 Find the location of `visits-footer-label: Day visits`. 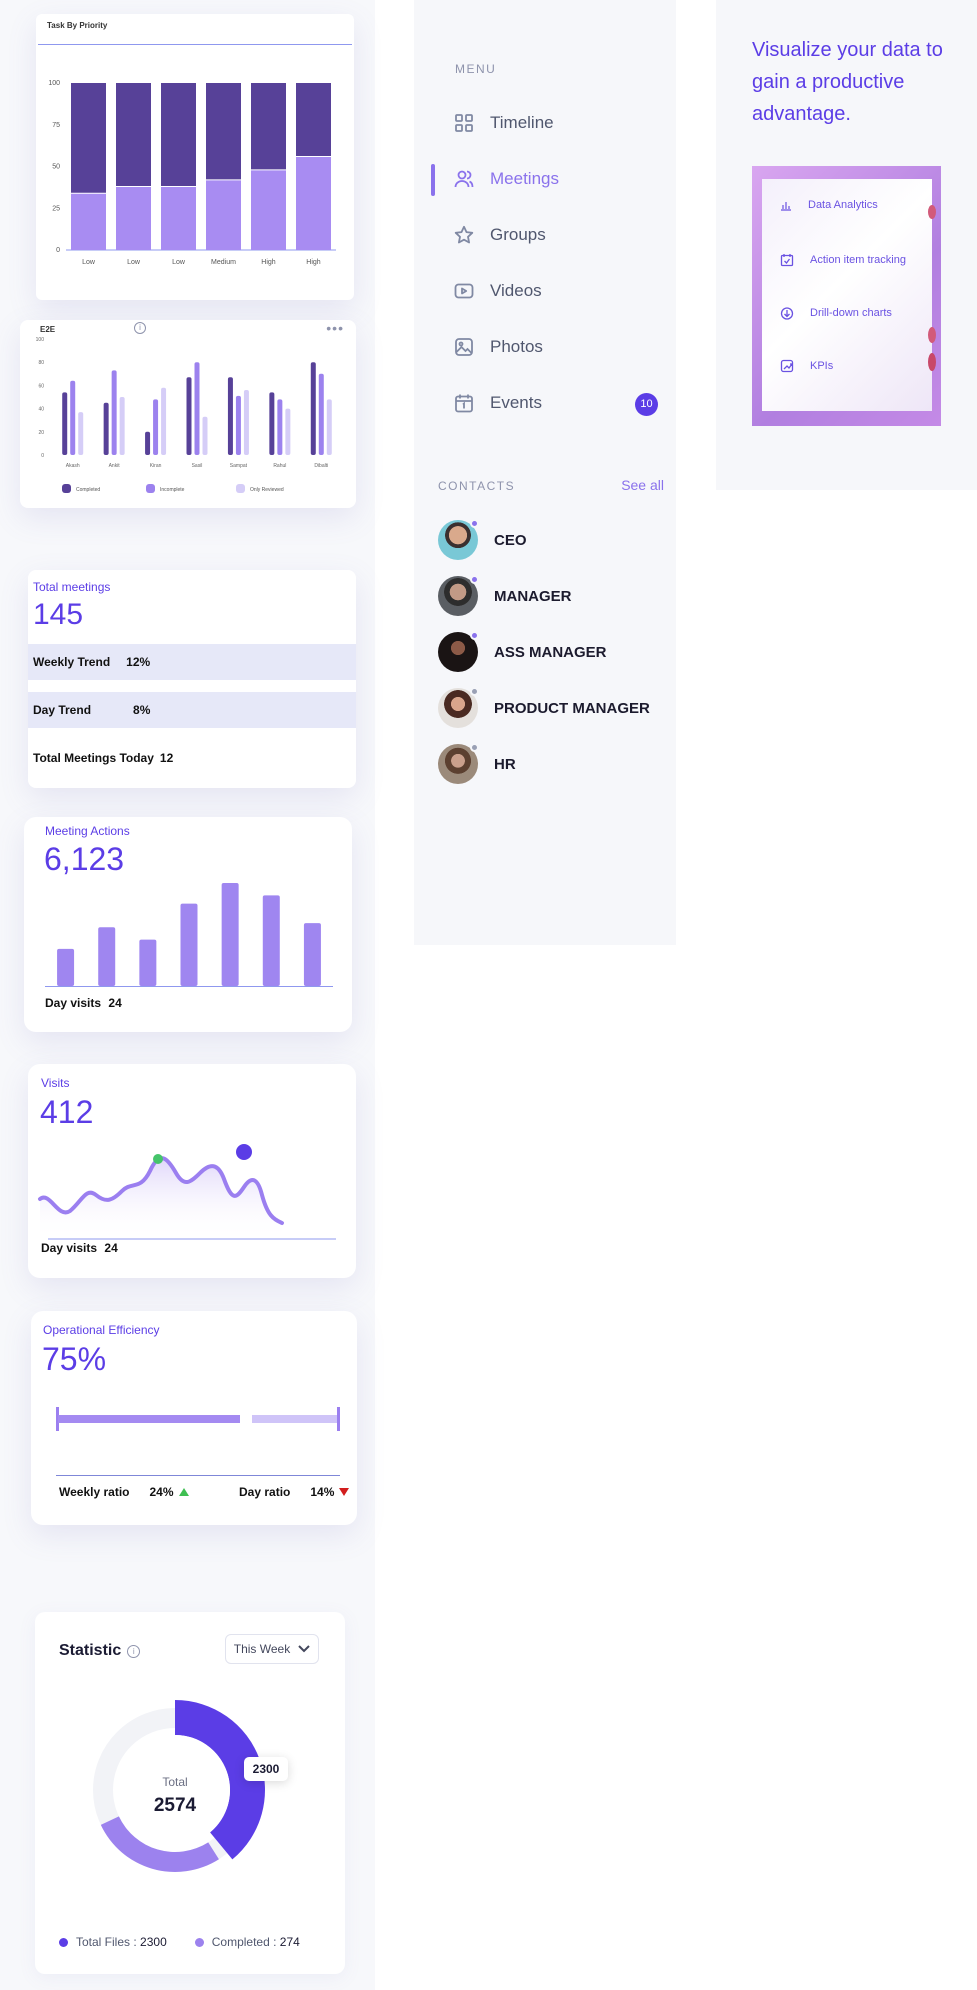

visits-footer-label: Day visits is located at coordinates (69, 1248).